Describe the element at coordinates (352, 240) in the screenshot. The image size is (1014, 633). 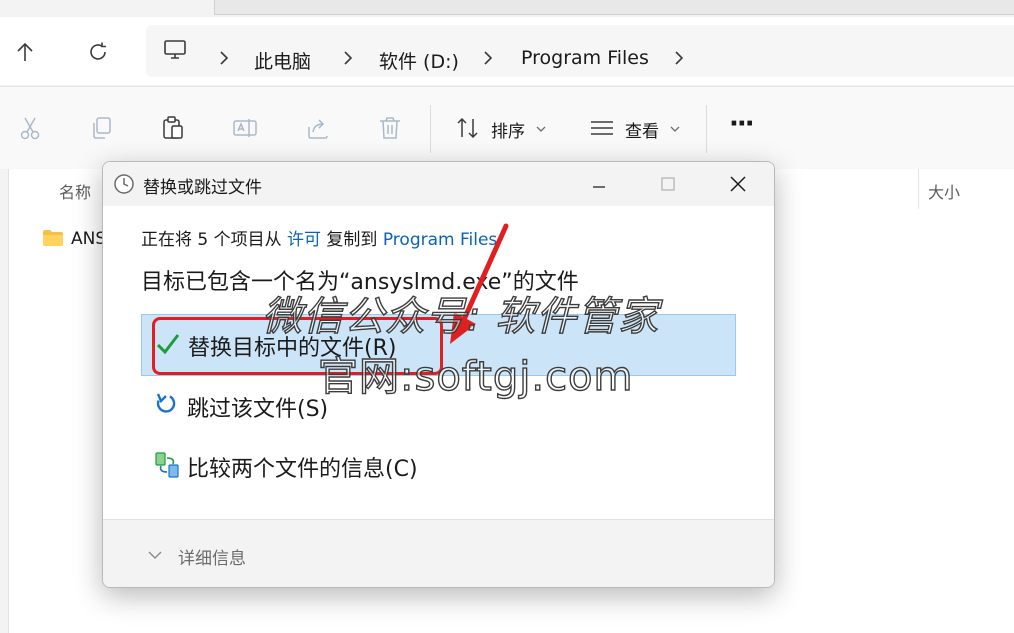
I see `copy-text-middle: 复制到` at that location.